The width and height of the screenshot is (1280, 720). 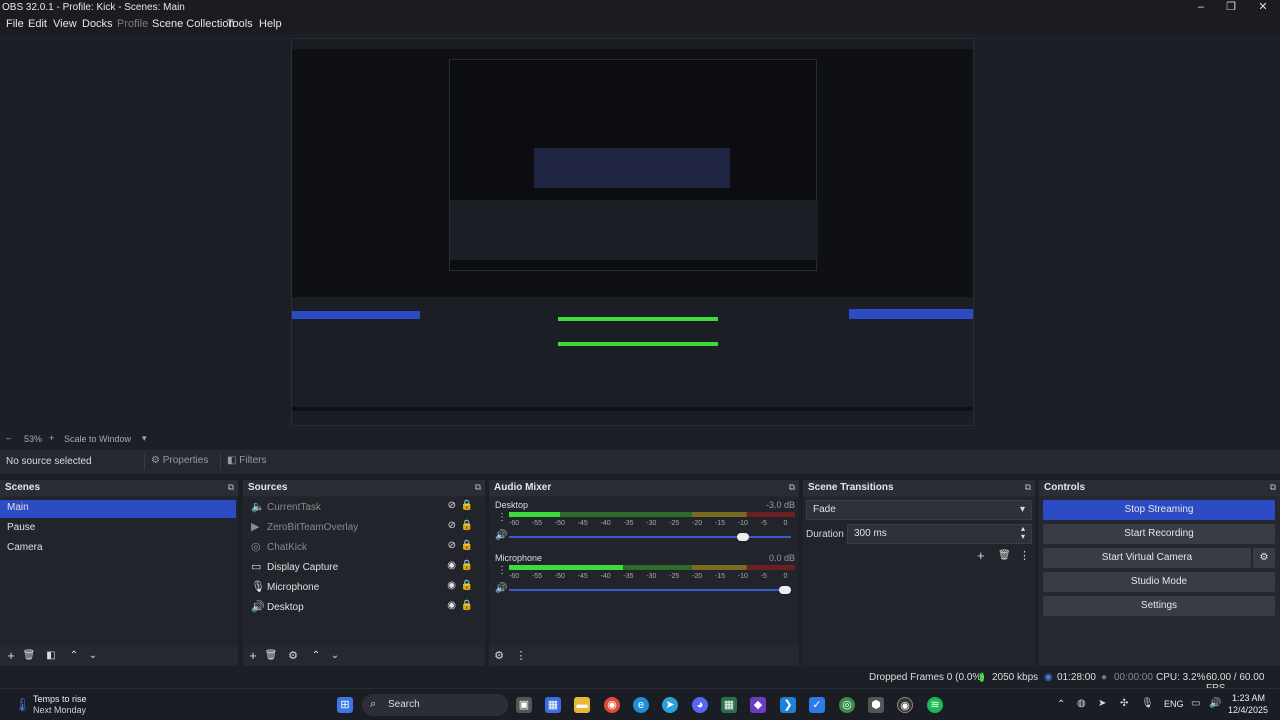 What do you see at coordinates (179, 462) in the screenshot?
I see `properties-button: ⚙ Properties` at bounding box center [179, 462].